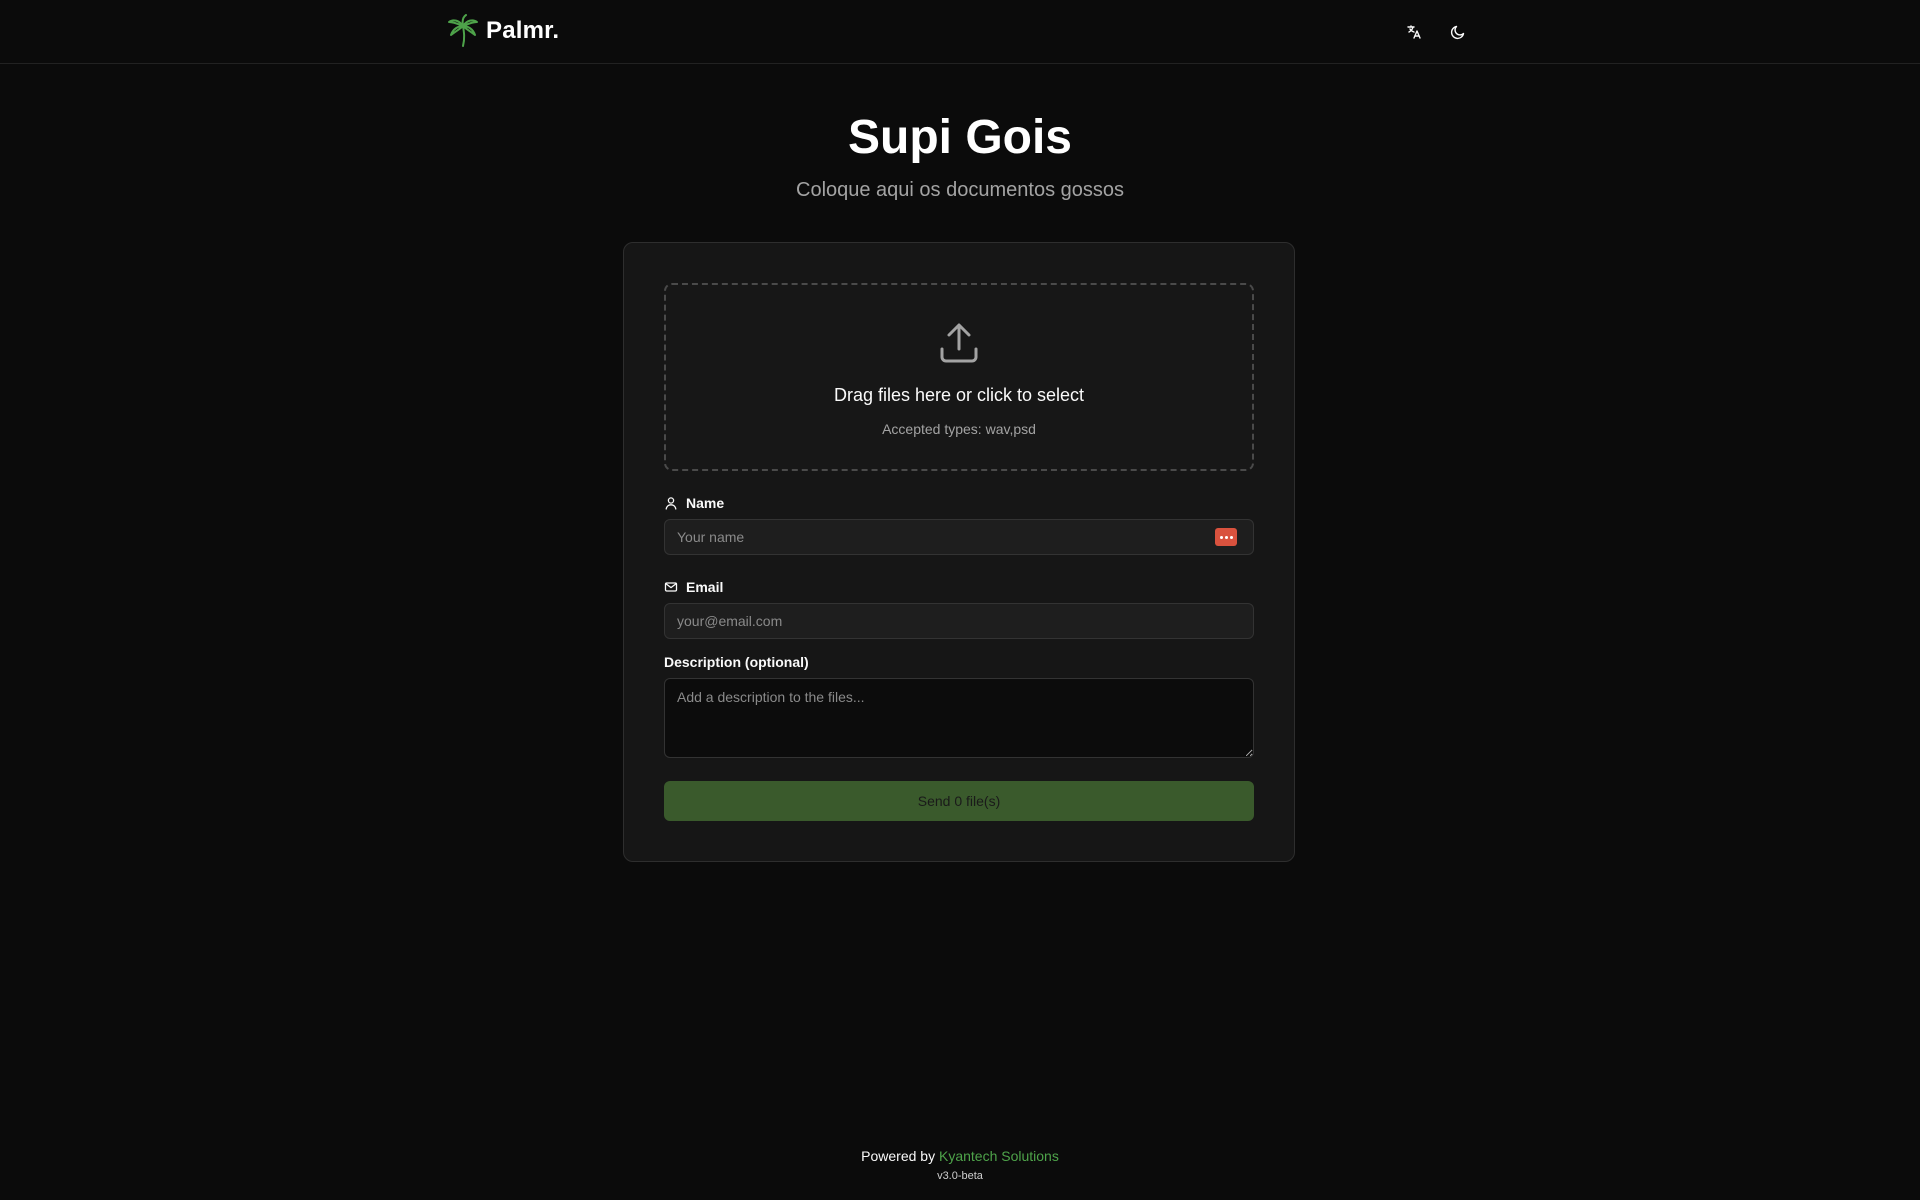 The height and width of the screenshot is (1200, 1920). I want to click on dropzone-text: Drag files here or click to select, so click(959, 395).